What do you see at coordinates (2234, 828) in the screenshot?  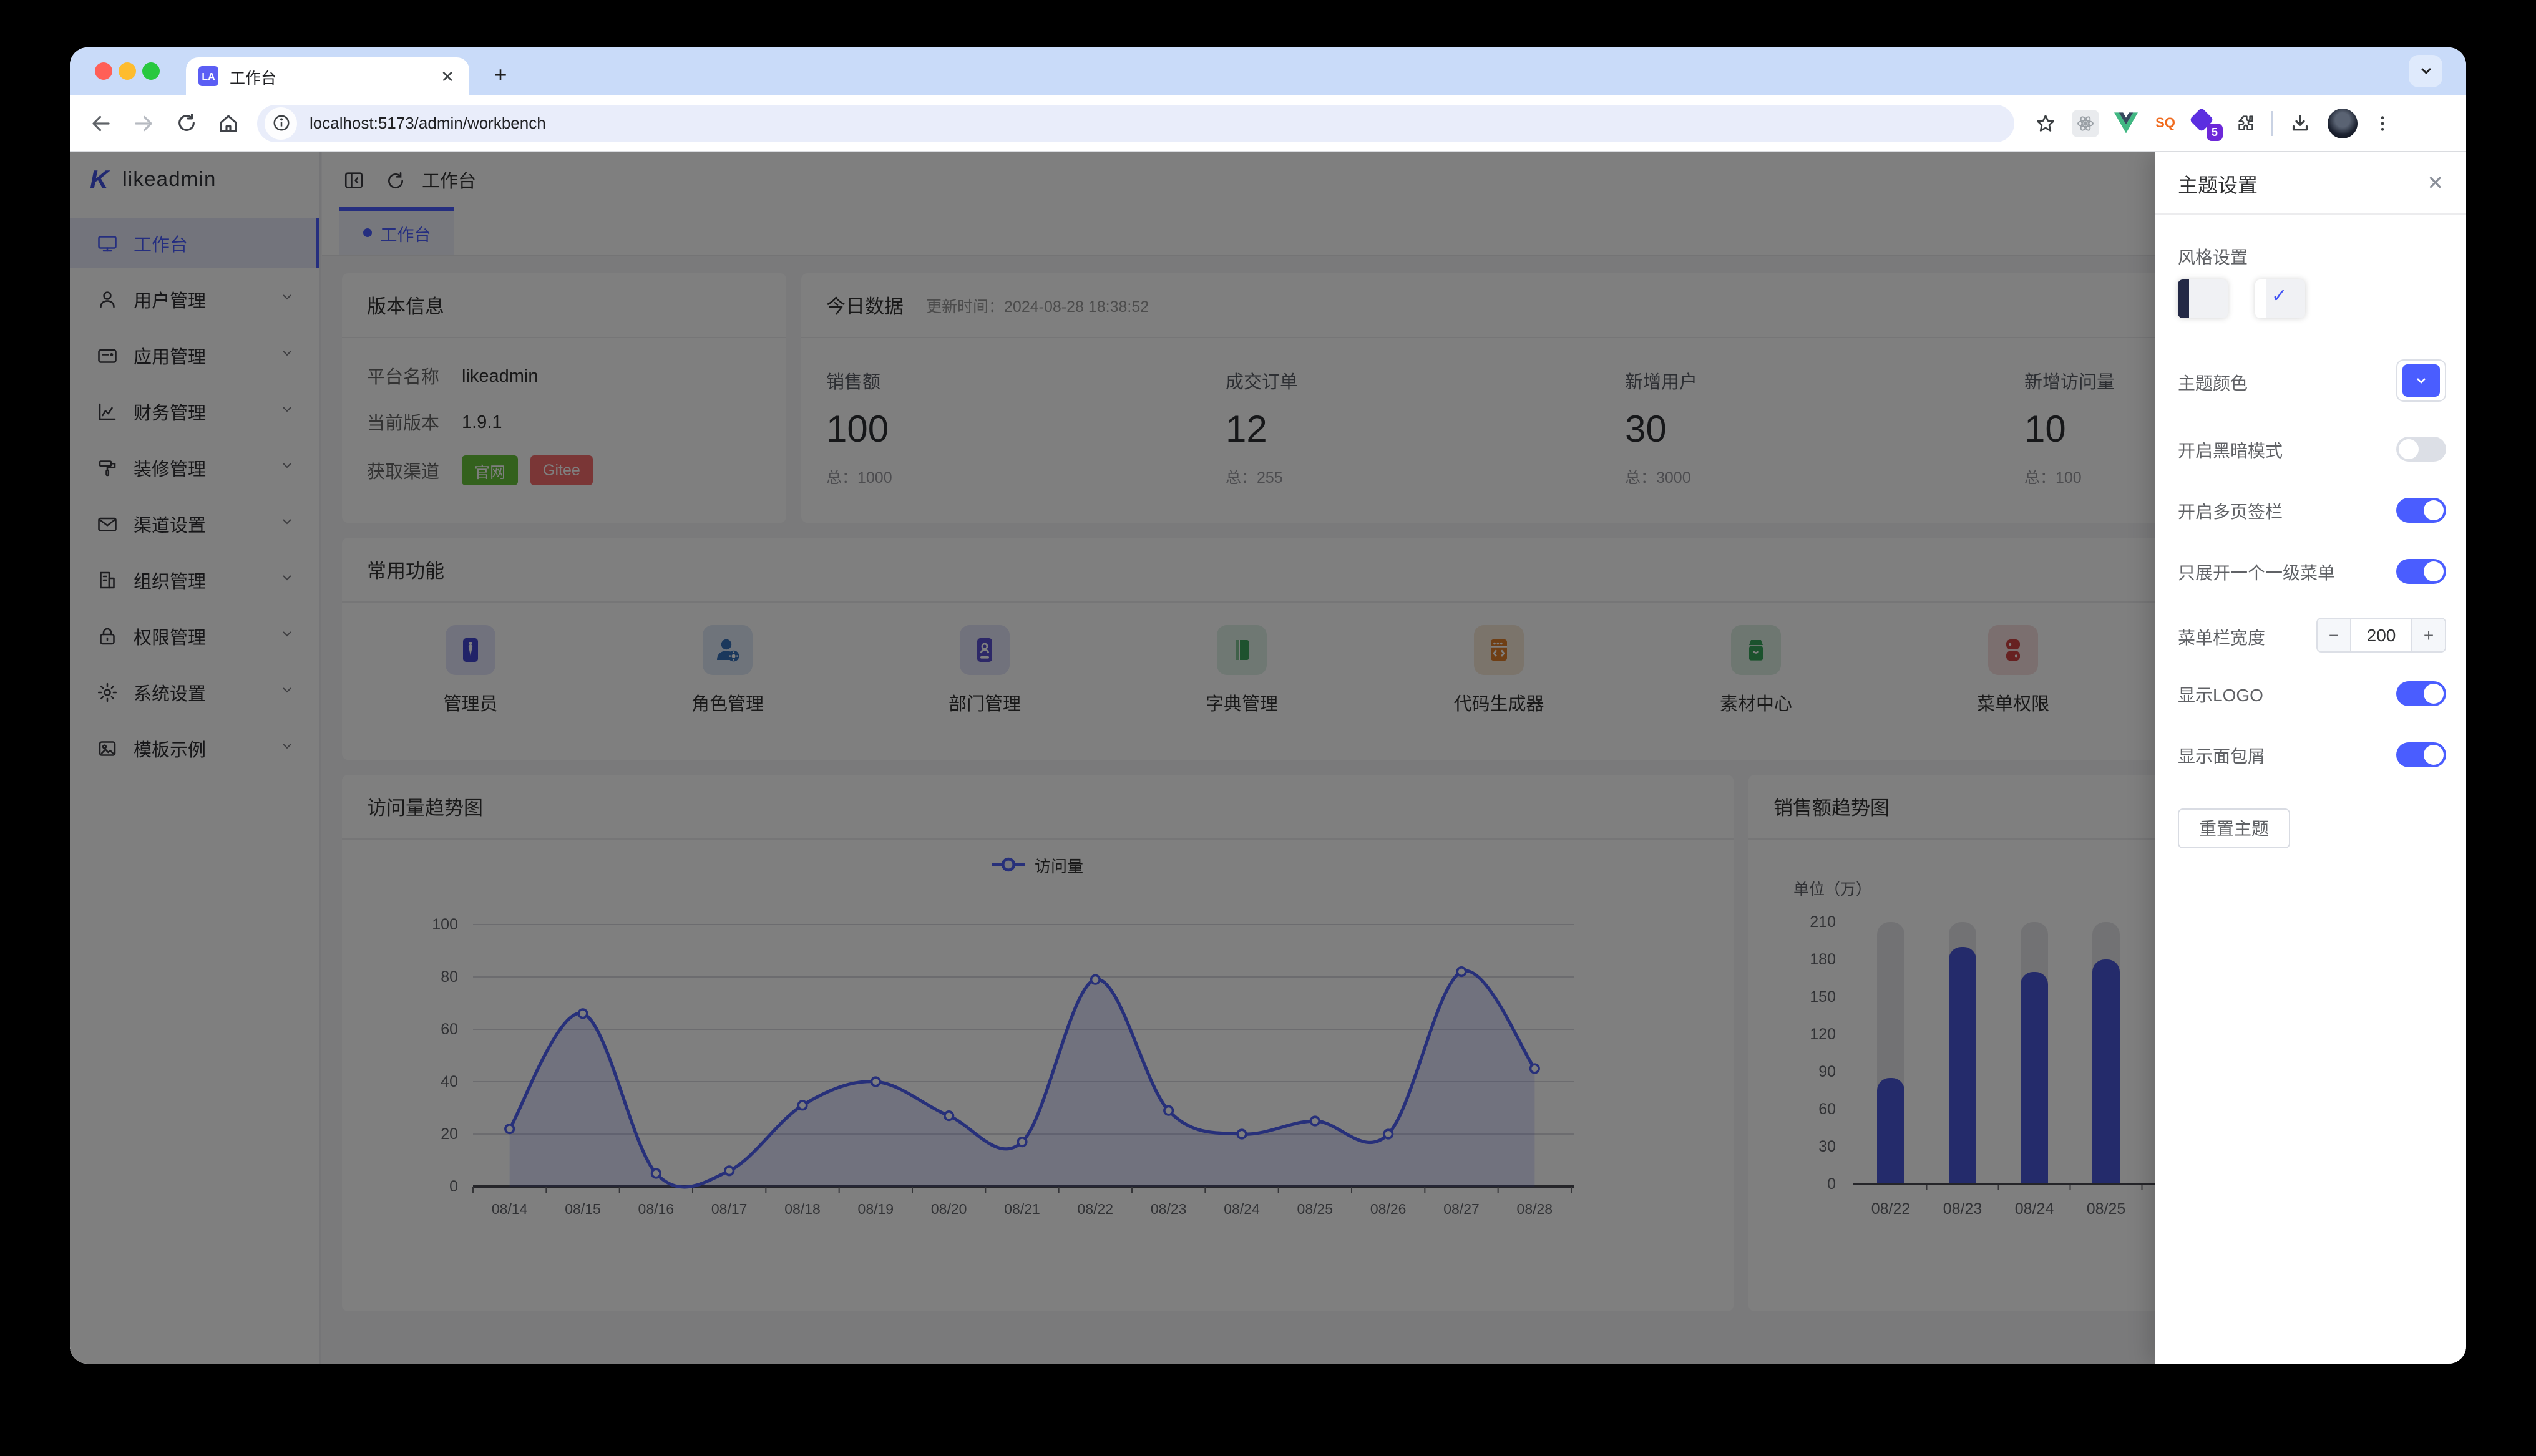 I see `reset-theme-button: 重置主题` at bounding box center [2234, 828].